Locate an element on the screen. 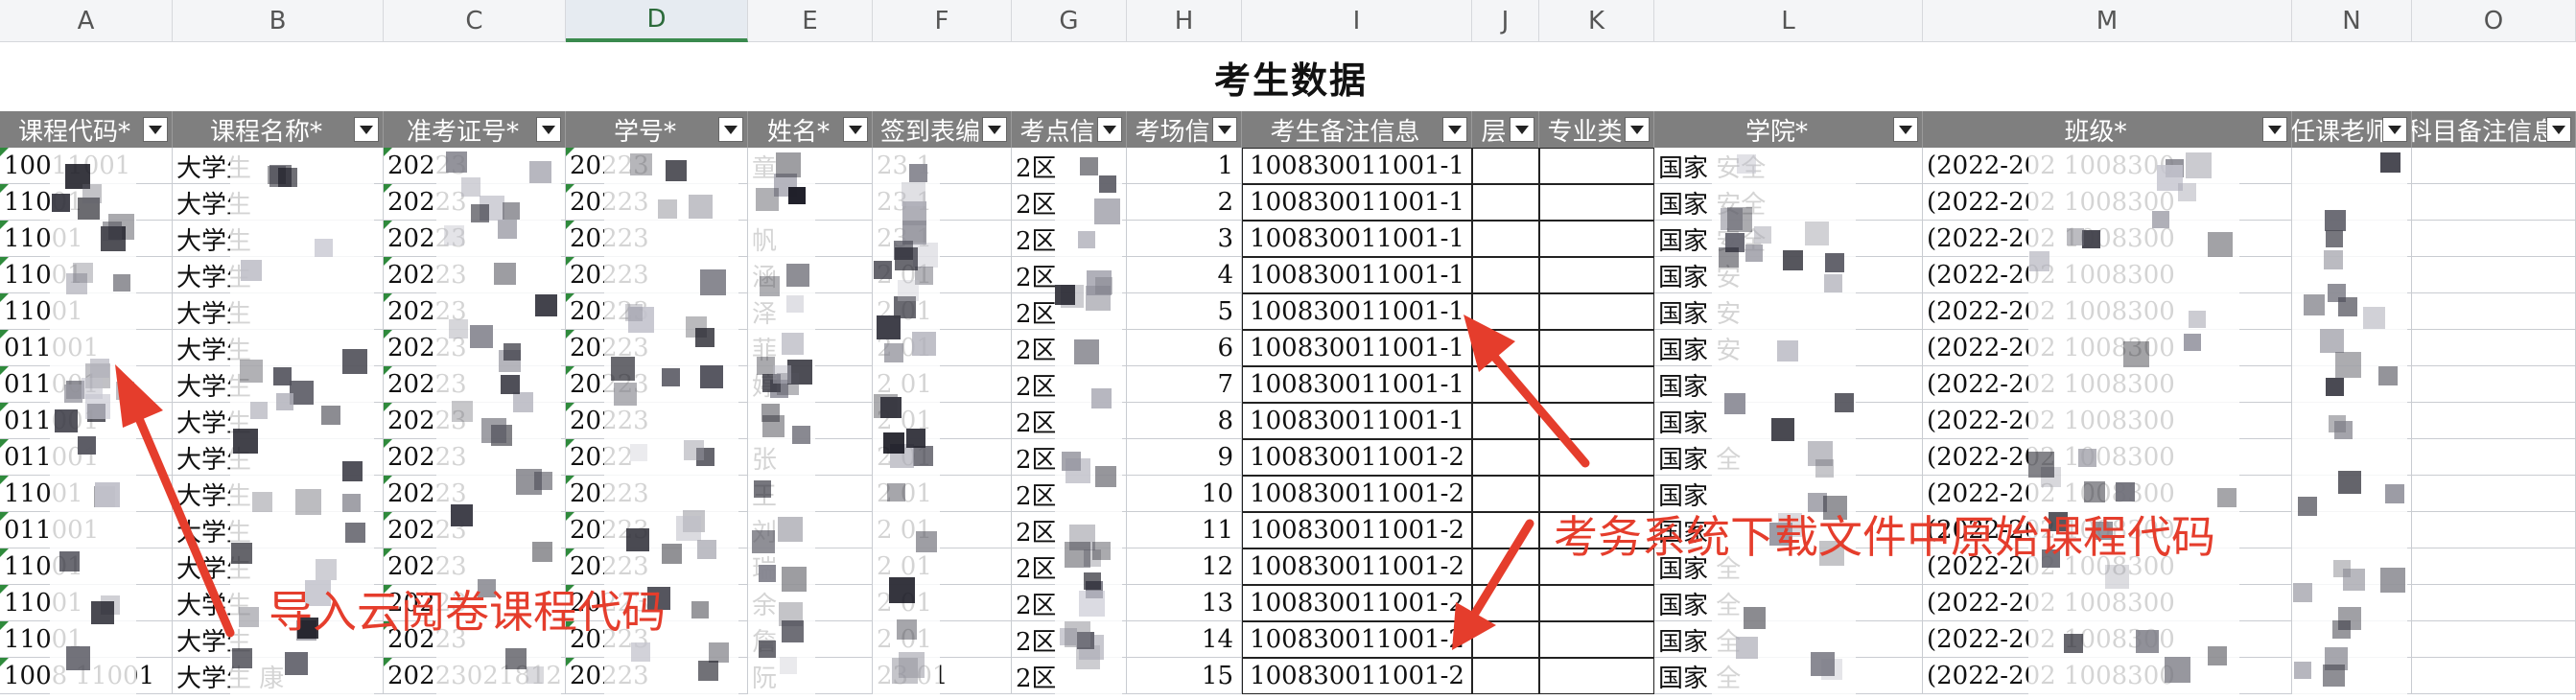 The width and height of the screenshot is (2576, 700). table-cell: 7 is located at coordinates (1184, 384).